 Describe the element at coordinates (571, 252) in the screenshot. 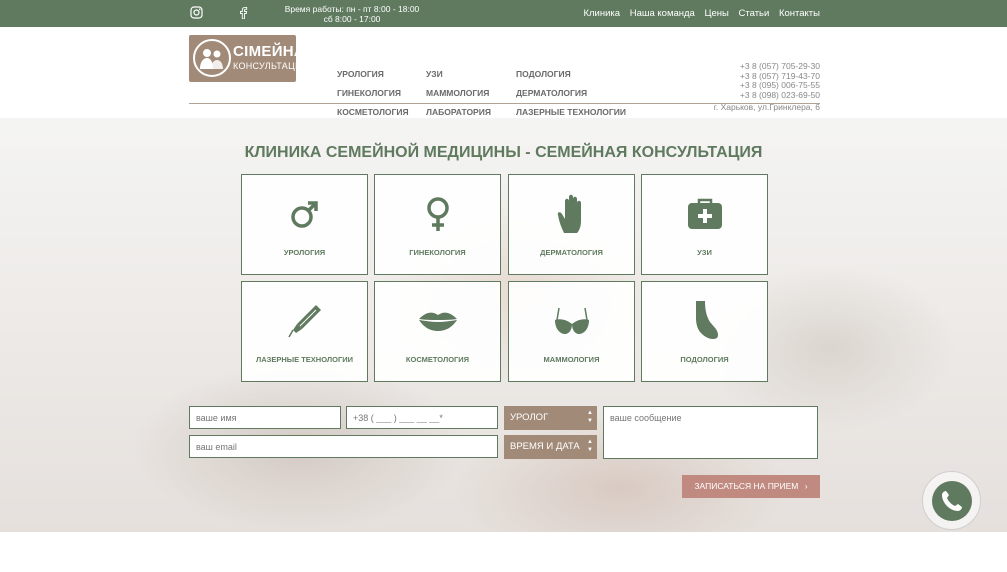

I see `tile-label: ДЕРМАТОЛОГИЯ` at that location.